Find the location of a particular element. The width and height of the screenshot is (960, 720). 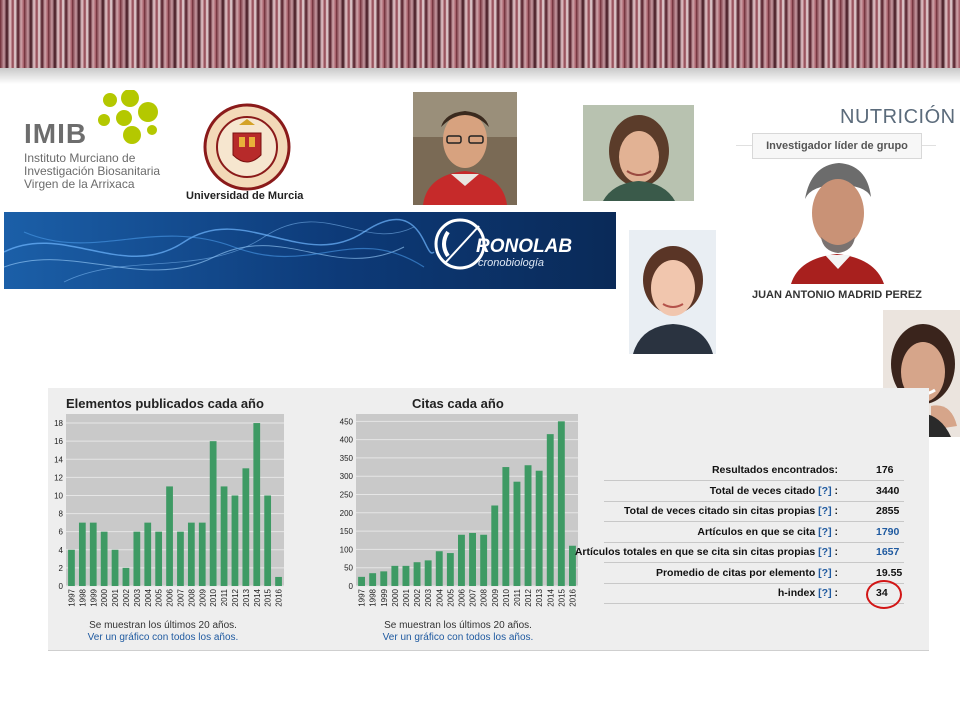

x-tick-label: 1999 is located at coordinates (384, 597).